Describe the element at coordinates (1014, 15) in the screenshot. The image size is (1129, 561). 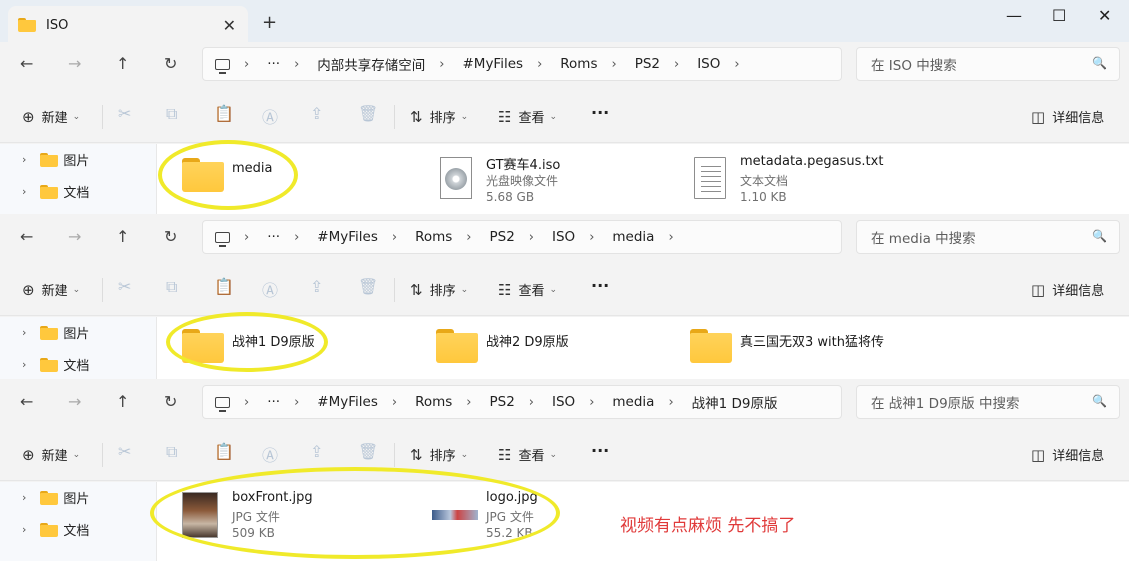
I see `minimize-button: —` at that location.